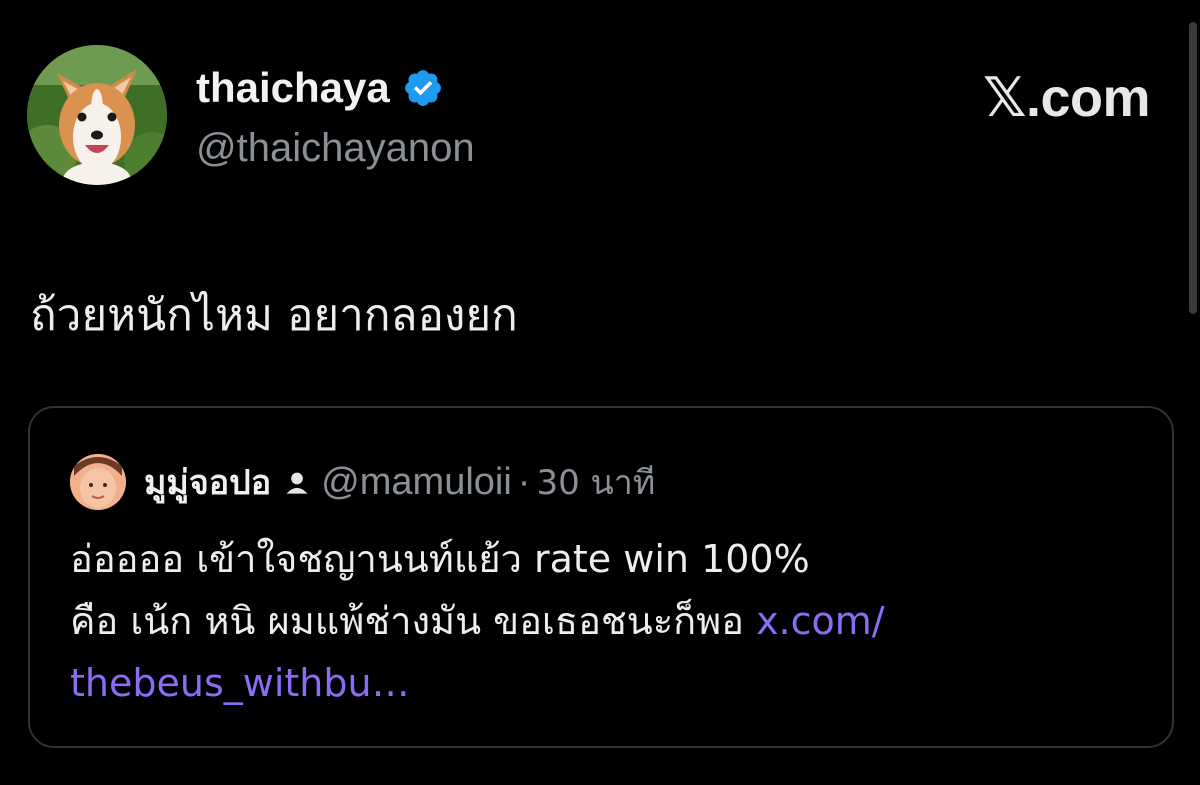 This screenshot has height=785, width=1200. What do you see at coordinates (1066, 98) in the screenshot?
I see `x-com-logo: 𝕏.com` at bounding box center [1066, 98].